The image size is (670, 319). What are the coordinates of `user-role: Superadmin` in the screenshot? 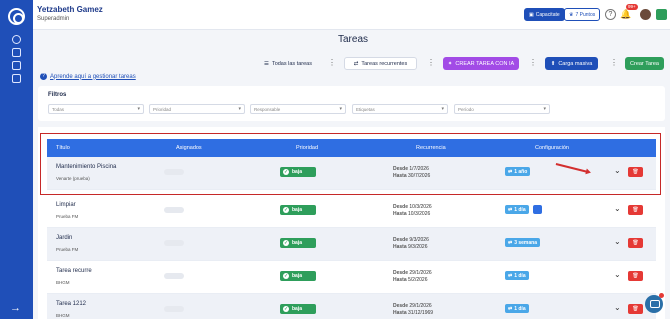 It's located at (53, 19).